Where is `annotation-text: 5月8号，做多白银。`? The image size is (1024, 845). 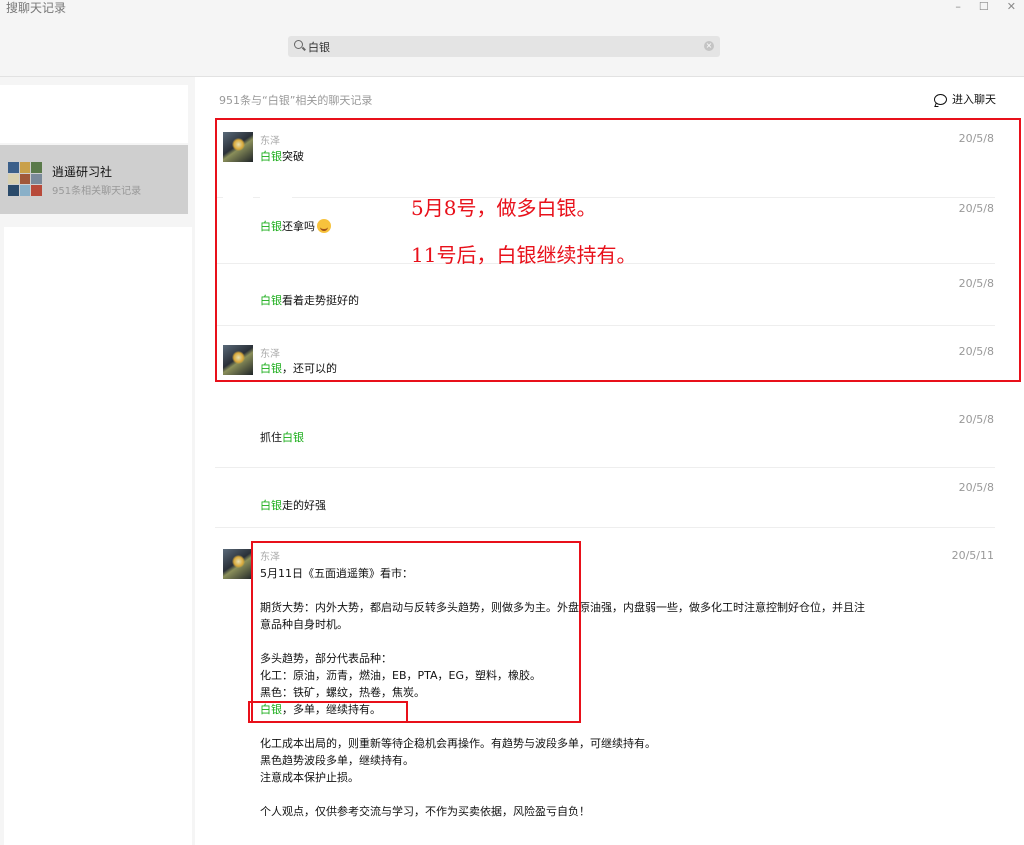
annotation-text: 5月8号，做多白银。 is located at coordinates (504, 208).